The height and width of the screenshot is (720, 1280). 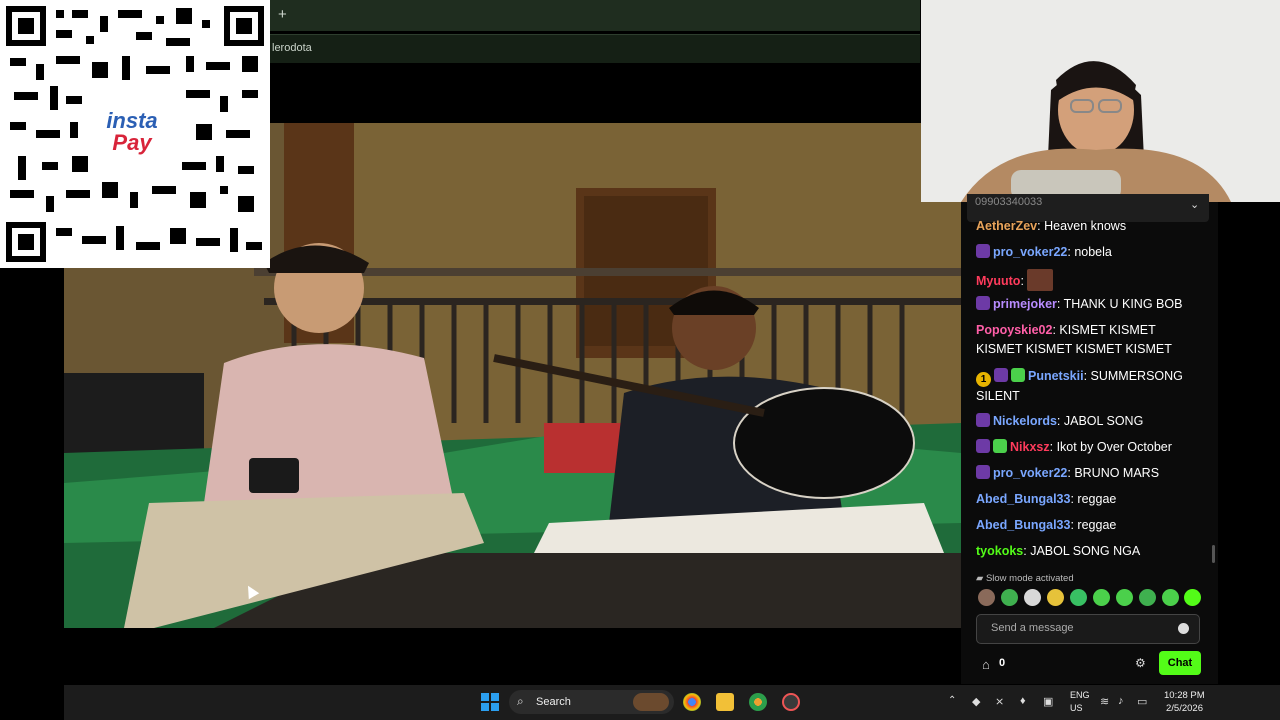 What do you see at coordinates (999, 551) in the screenshot?
I see `chat-username: tyokoks` at bounding box center [999, 551].